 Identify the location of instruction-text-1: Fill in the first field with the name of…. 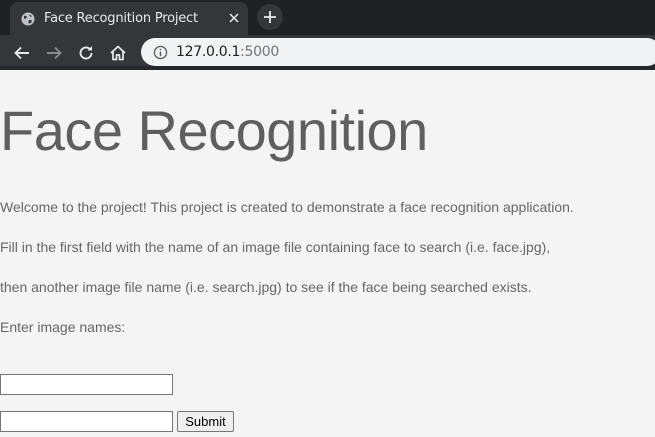
(275, 247).